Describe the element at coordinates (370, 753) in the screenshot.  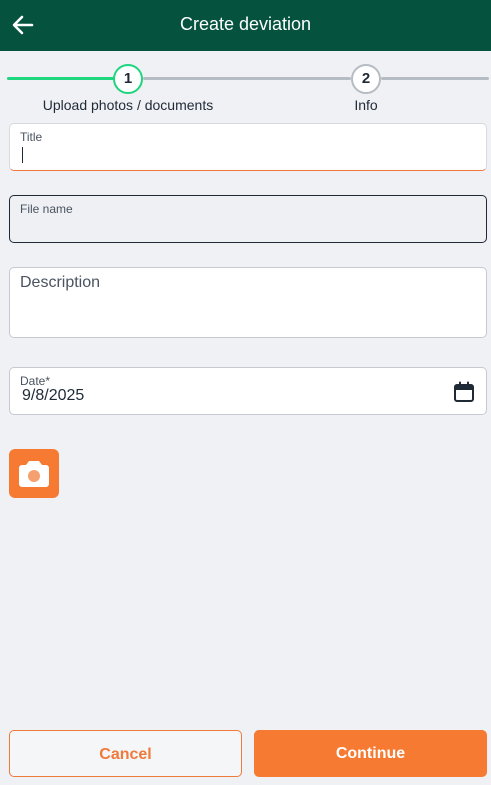
I see `continue-button: Continue` at that location.